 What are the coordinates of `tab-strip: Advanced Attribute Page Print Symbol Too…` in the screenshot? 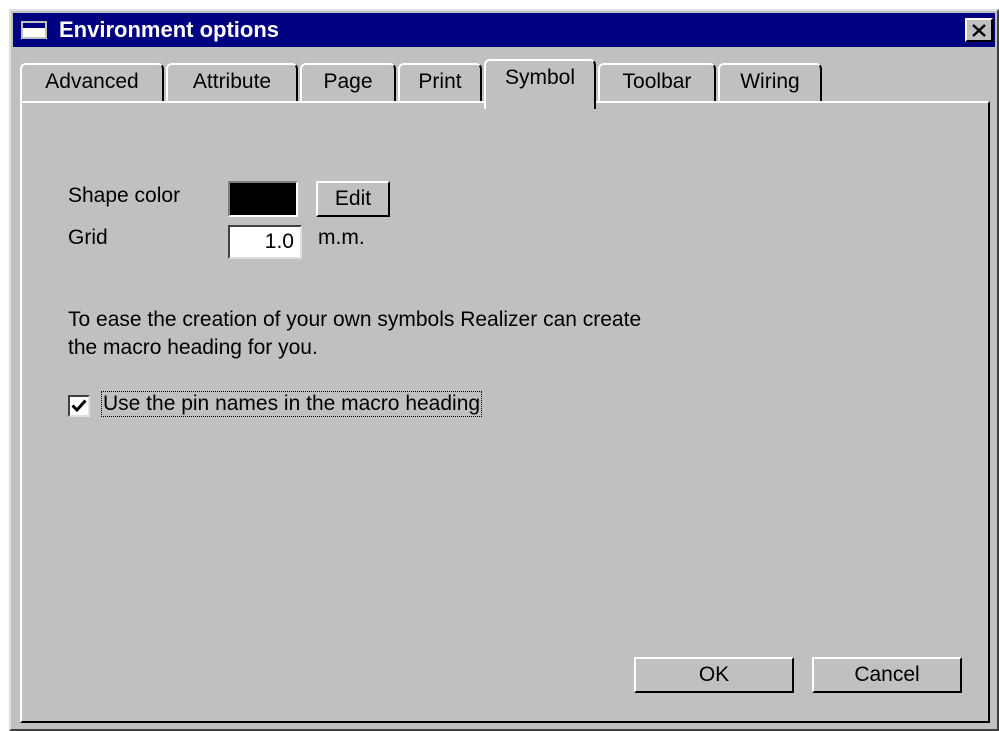 It's located at (505, 84).